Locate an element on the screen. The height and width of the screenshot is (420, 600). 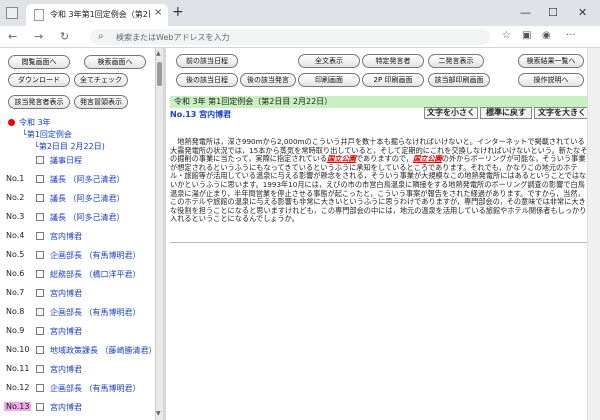
list-item: No.3 議長 （阿多己清君） is located at coordinates (77, 217).